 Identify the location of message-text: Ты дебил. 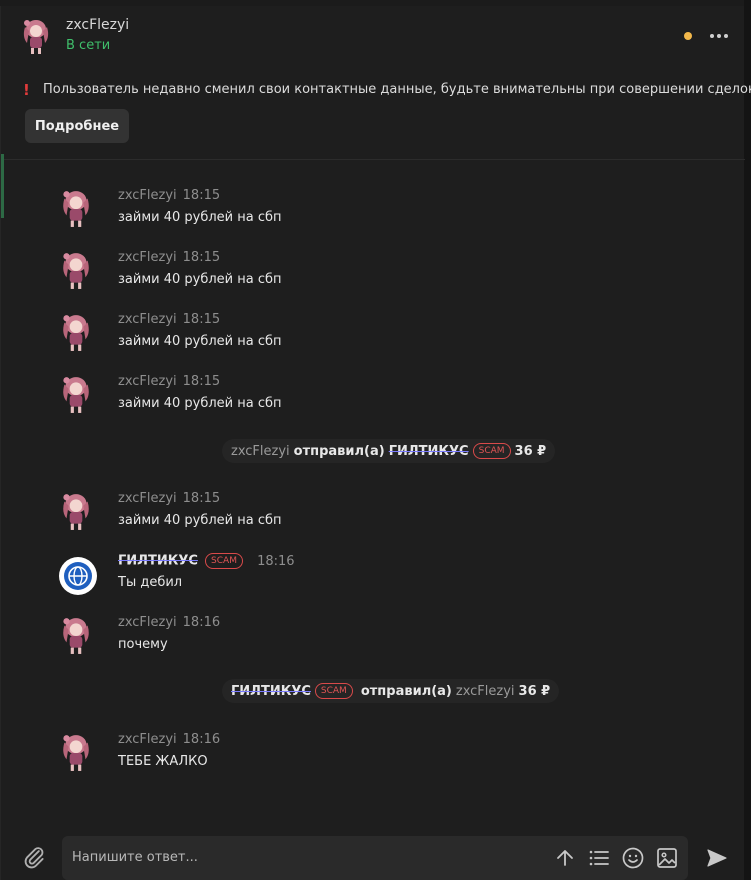
(150, 582).